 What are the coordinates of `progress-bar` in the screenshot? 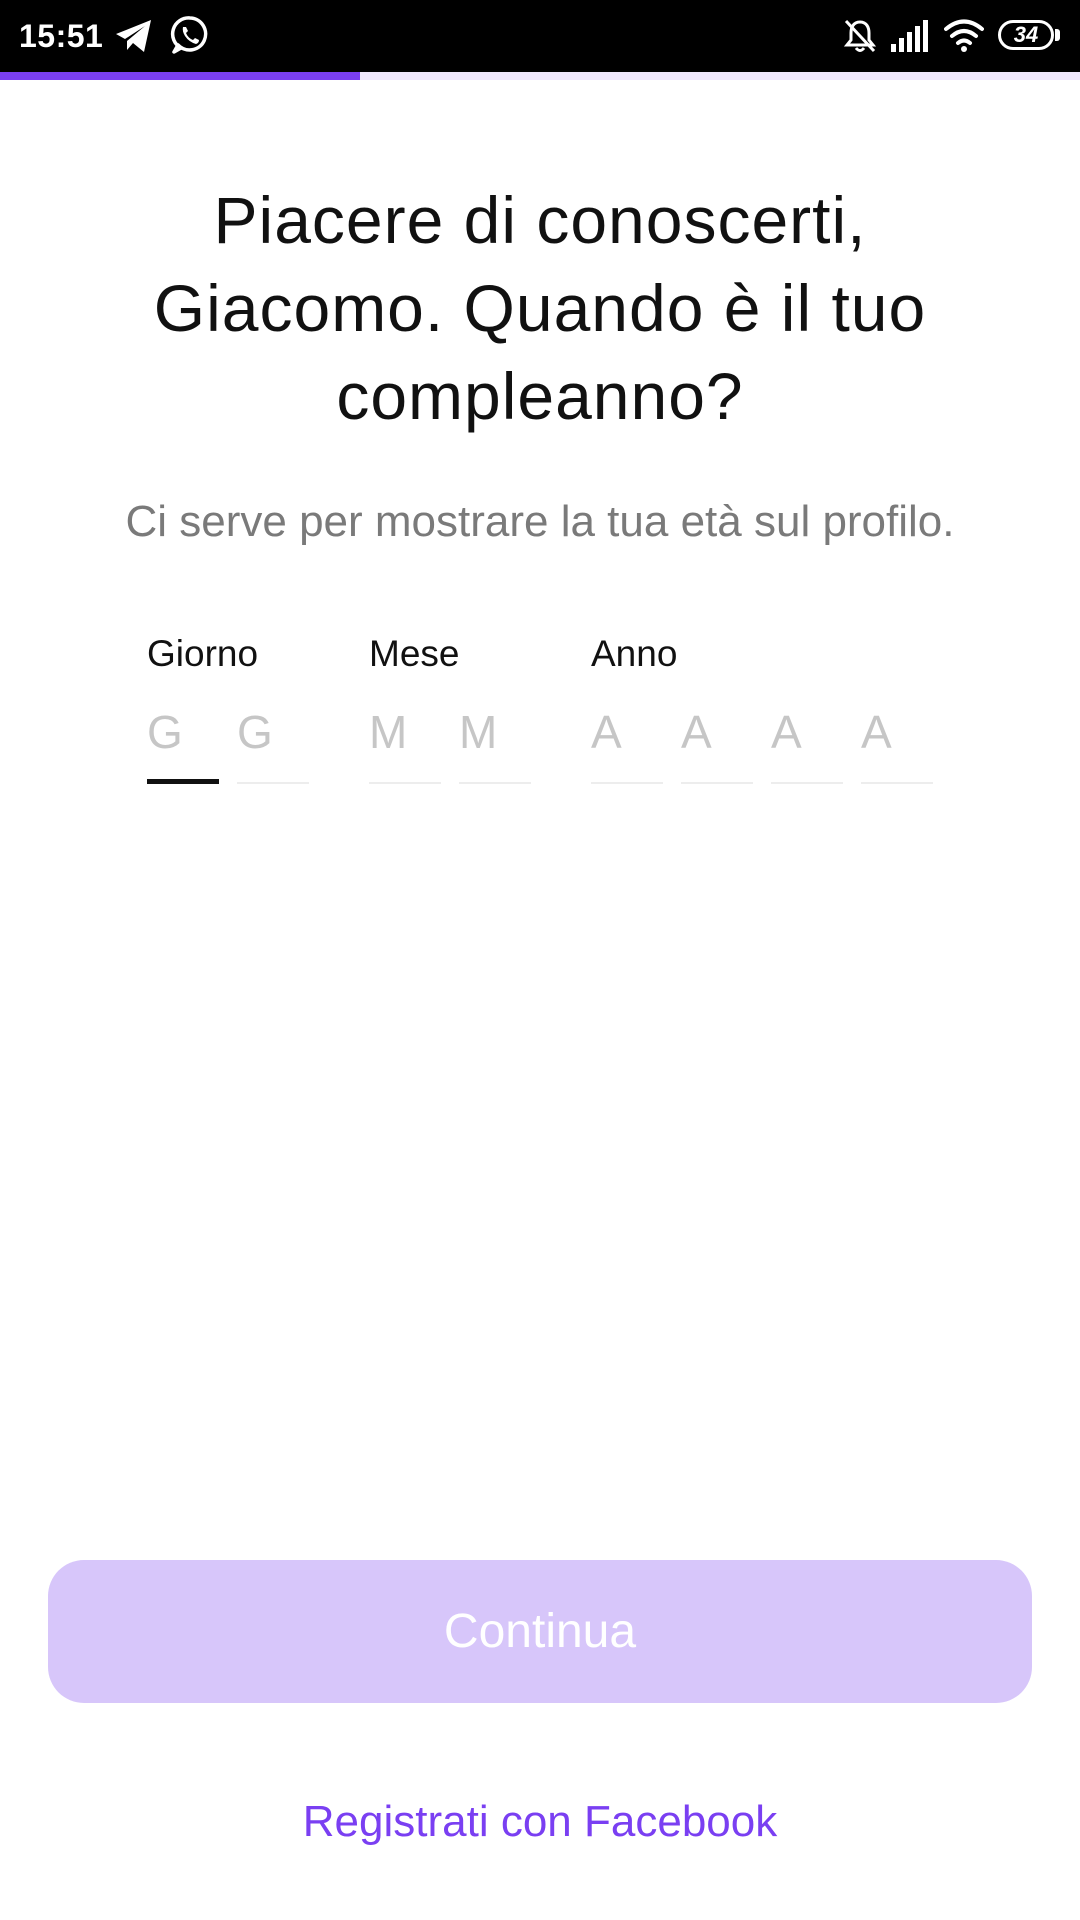 It's located at (540, 76).